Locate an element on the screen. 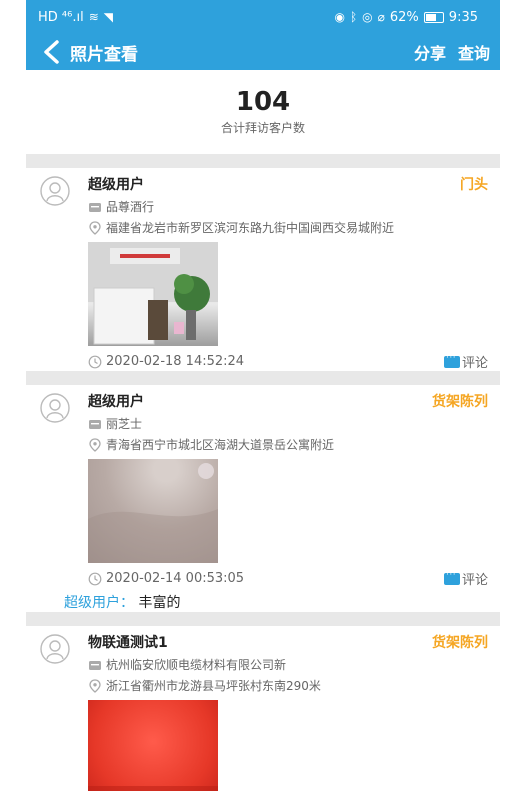  photo-type-tag: 门头 is located at coordinates (474, 185).